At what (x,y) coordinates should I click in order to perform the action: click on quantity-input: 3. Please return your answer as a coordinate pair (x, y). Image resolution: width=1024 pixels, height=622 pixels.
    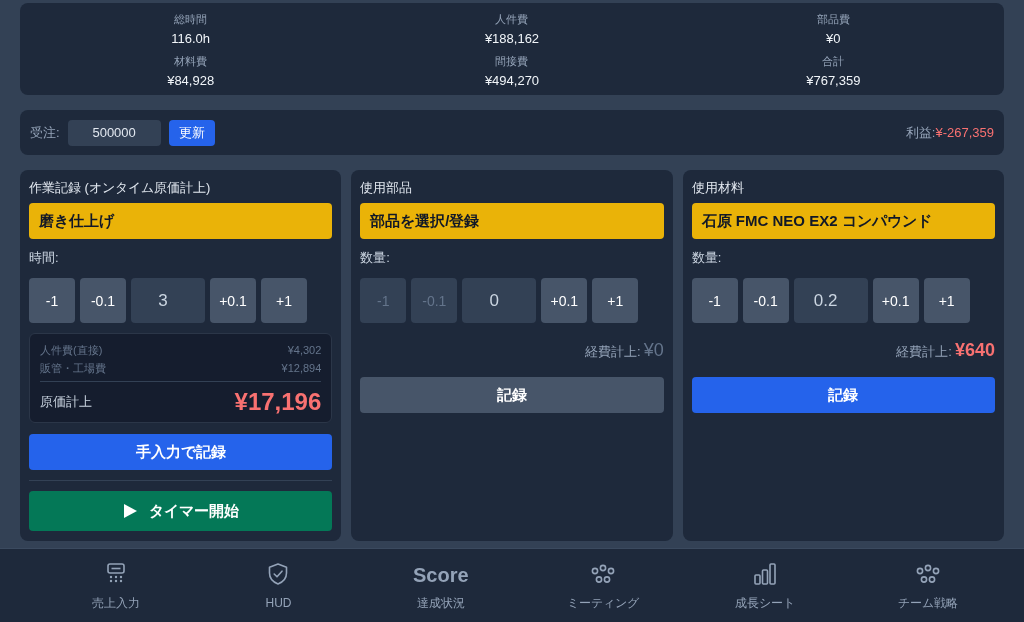
    Looking at the image, I should click on (168, 300).